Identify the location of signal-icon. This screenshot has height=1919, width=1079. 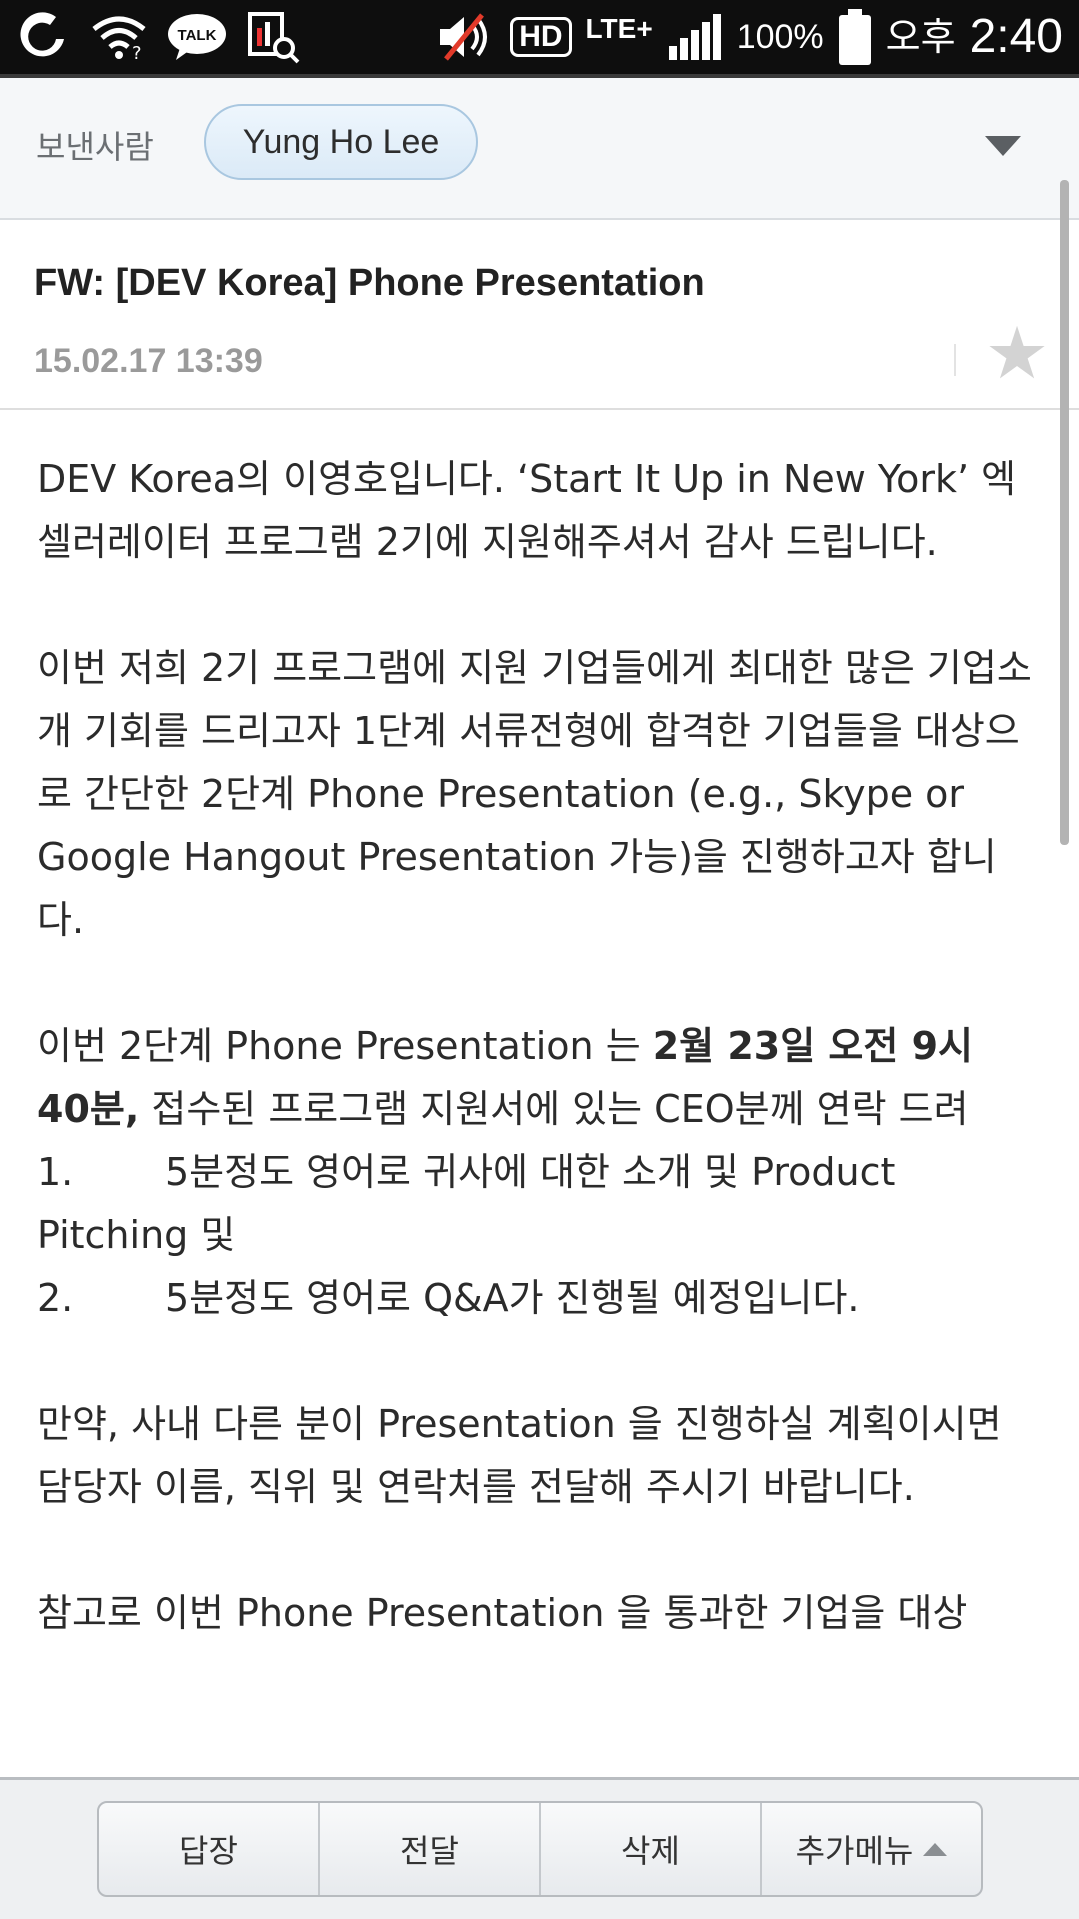
(695, 37).